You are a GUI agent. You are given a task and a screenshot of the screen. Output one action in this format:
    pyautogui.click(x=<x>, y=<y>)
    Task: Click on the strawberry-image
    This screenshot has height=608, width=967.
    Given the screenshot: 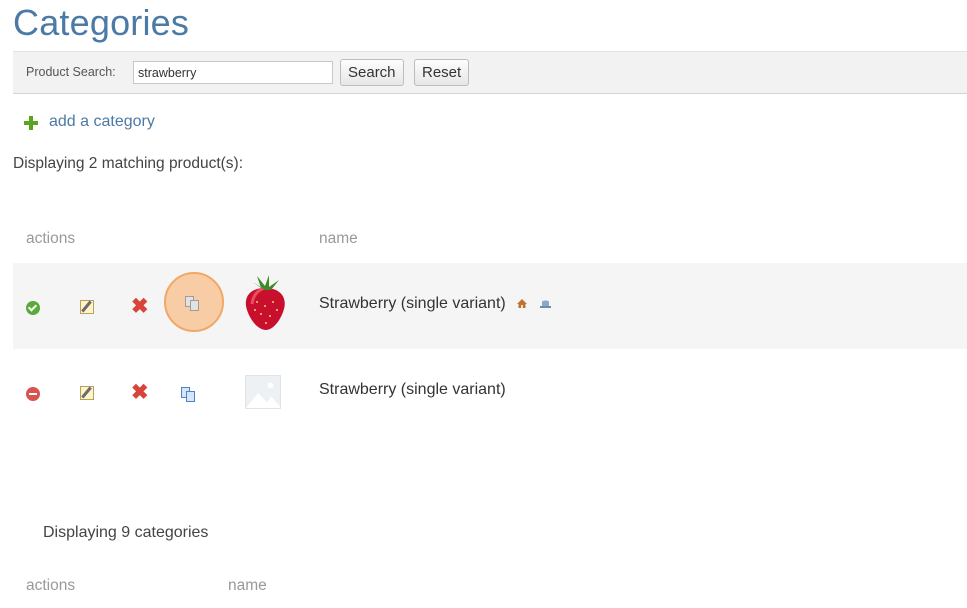 What is the action you would take?
    pyautogui.click(x=265, y=302)
    